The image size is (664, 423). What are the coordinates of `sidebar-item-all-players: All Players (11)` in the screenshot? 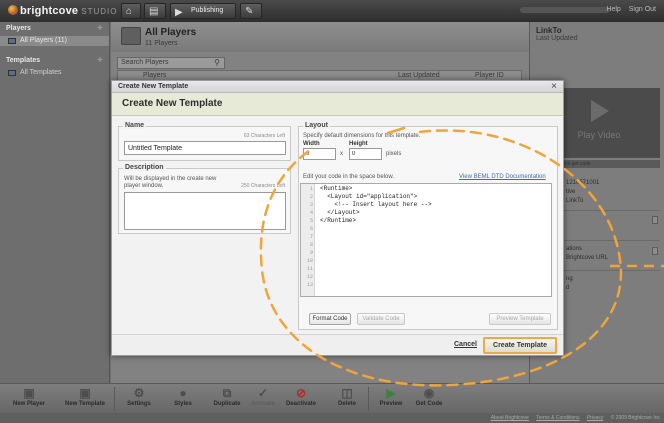 It's located at (54, 41).